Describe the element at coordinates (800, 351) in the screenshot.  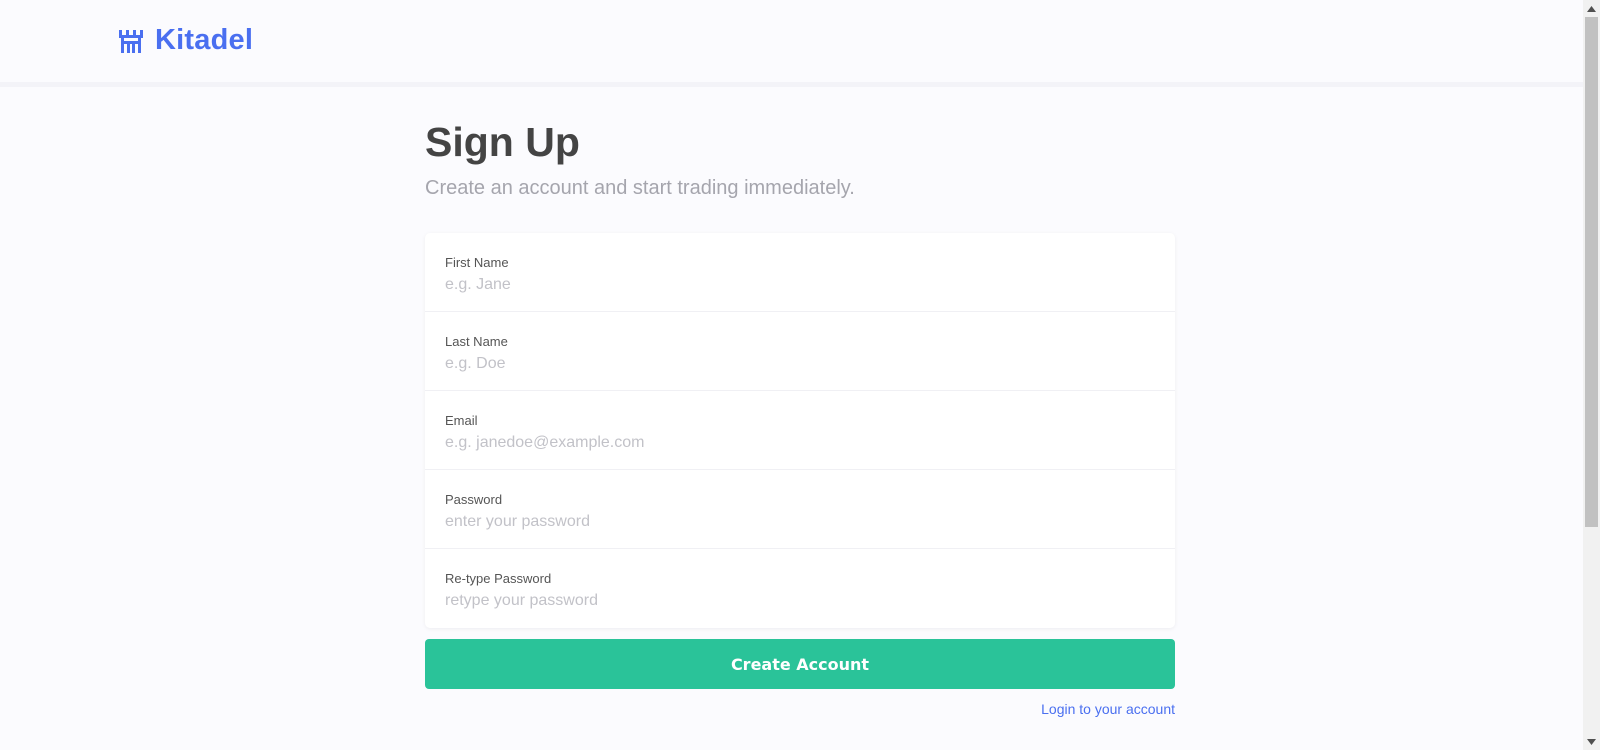
I see `last-name-field-group: Last Name` at that location.